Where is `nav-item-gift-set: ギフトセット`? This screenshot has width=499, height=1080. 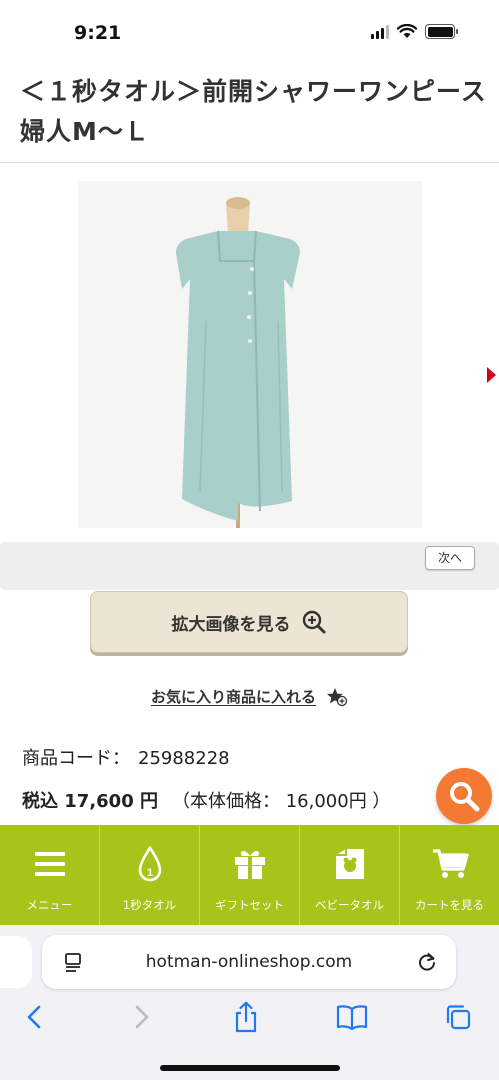 nav-item-gift-set: ギフトセット is located at coordinates (250, 875).